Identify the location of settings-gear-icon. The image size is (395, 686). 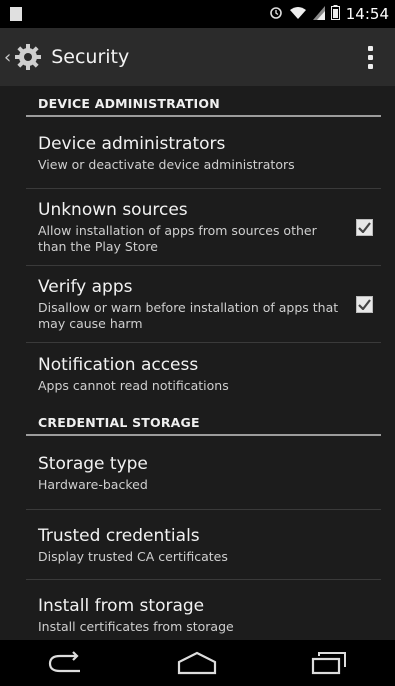
(28, 57).